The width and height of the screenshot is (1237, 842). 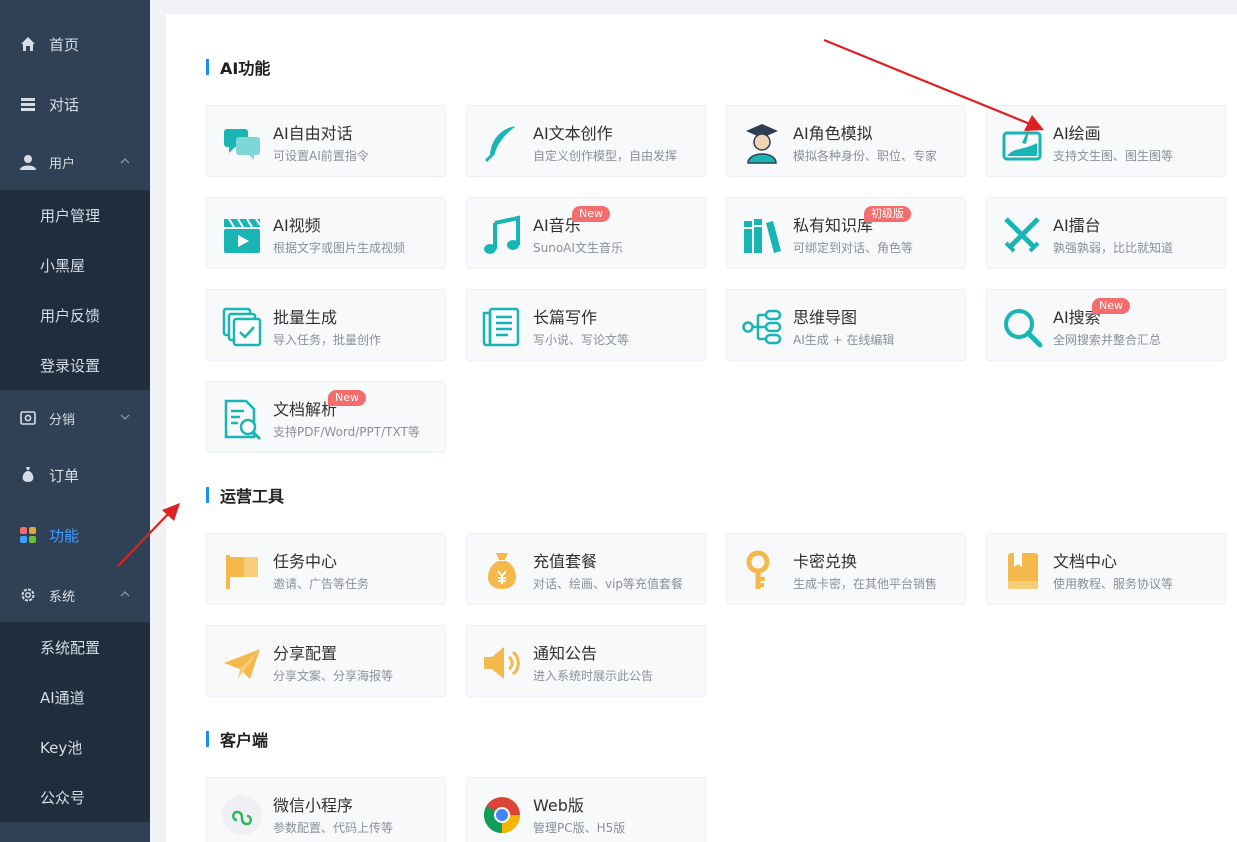 What do you see at coordinates (887, 214) in the screenshot?
I see `tier-badge: 初级版` at bounding box center [887, 214].